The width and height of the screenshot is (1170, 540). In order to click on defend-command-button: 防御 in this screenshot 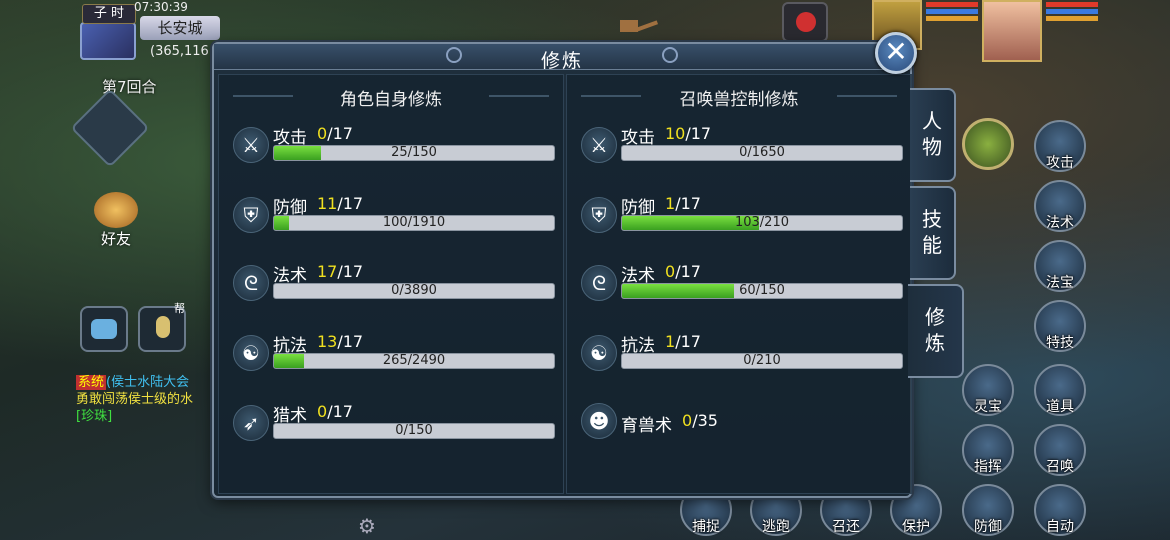, I will do `click(988, 510)`.